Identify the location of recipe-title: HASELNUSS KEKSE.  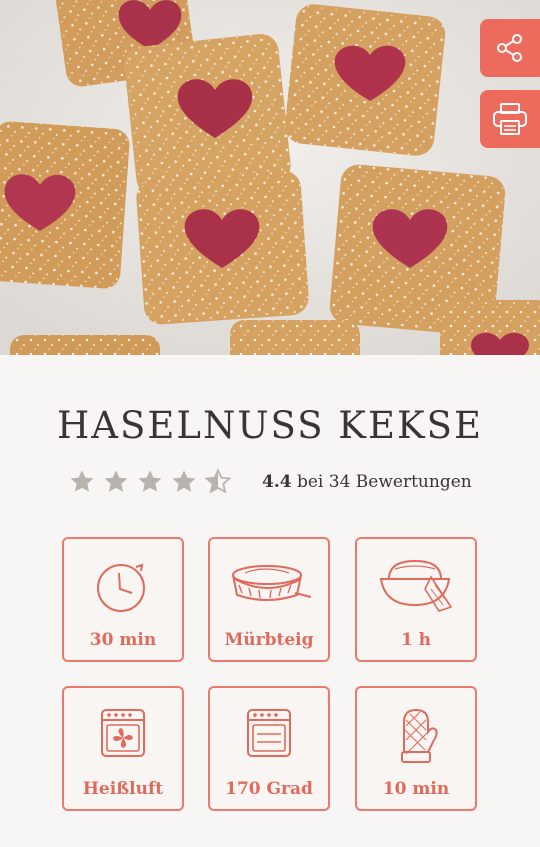
(270, 425).